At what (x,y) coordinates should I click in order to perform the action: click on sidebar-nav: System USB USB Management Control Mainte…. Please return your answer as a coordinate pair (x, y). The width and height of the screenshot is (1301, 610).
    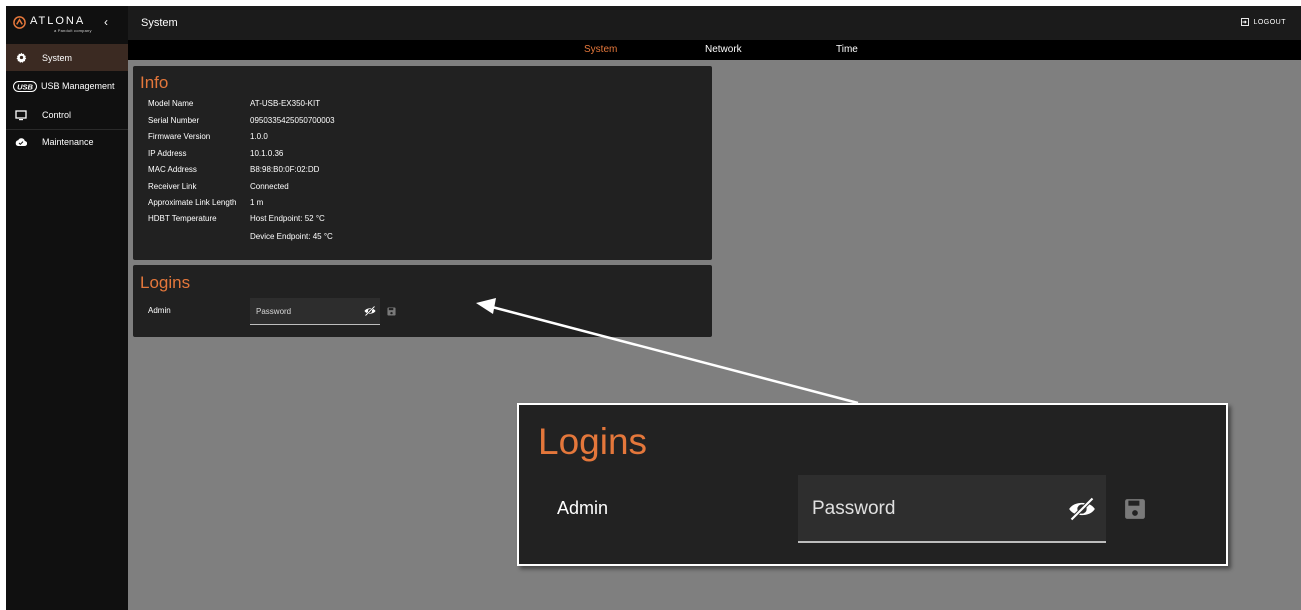
    Looking at the image, I should click on (67, 99).